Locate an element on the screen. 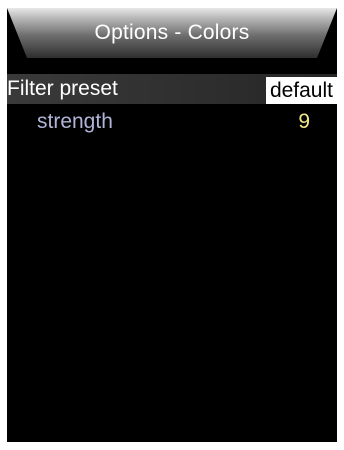 Image resolution: width=344 pixels, height=450 pixels. menu-item-label: strength is located at coordinates (75, 121).